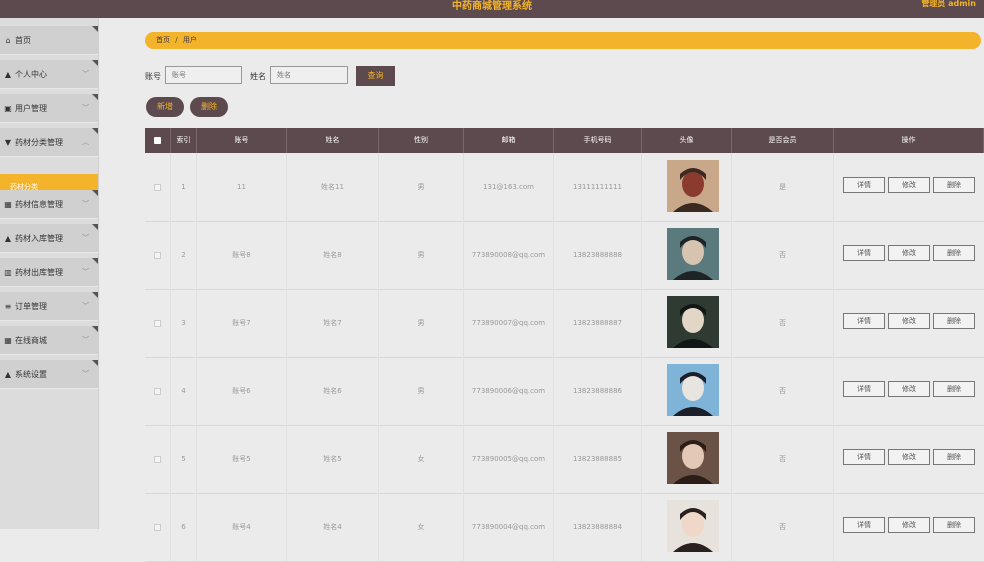  What do you see at coordinates (509, 255) in the screenshot?
I see `cell-email: 773890008@qq.com` at bounding box center [509, 255].